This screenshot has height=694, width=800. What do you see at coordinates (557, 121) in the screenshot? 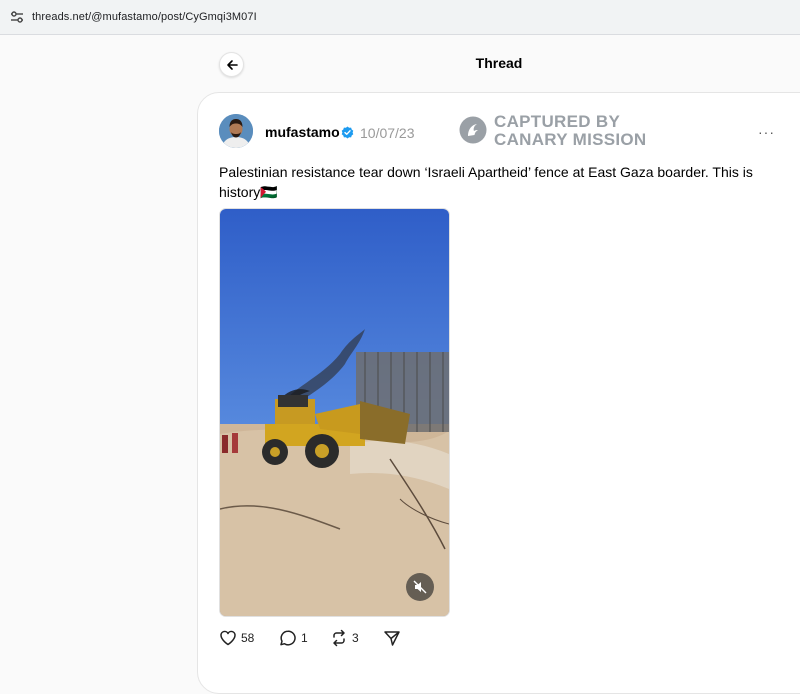
I see `watermark-text: CAPTURED BY` at bounding box center [557, 121].